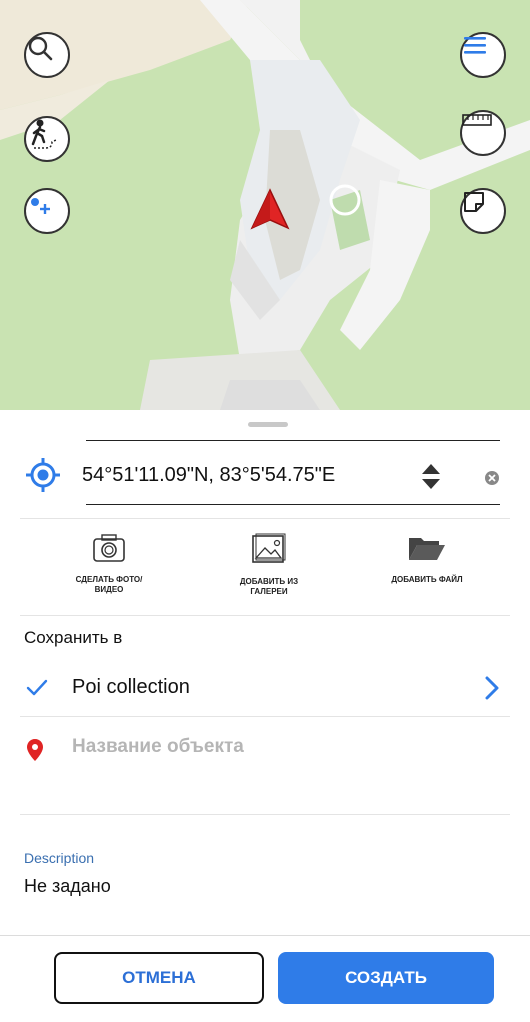  I want to click on add-from-gallery-label: ДОБАВИТЬ ИЗ ГАЛЕРЕИ, so click(269, 586).